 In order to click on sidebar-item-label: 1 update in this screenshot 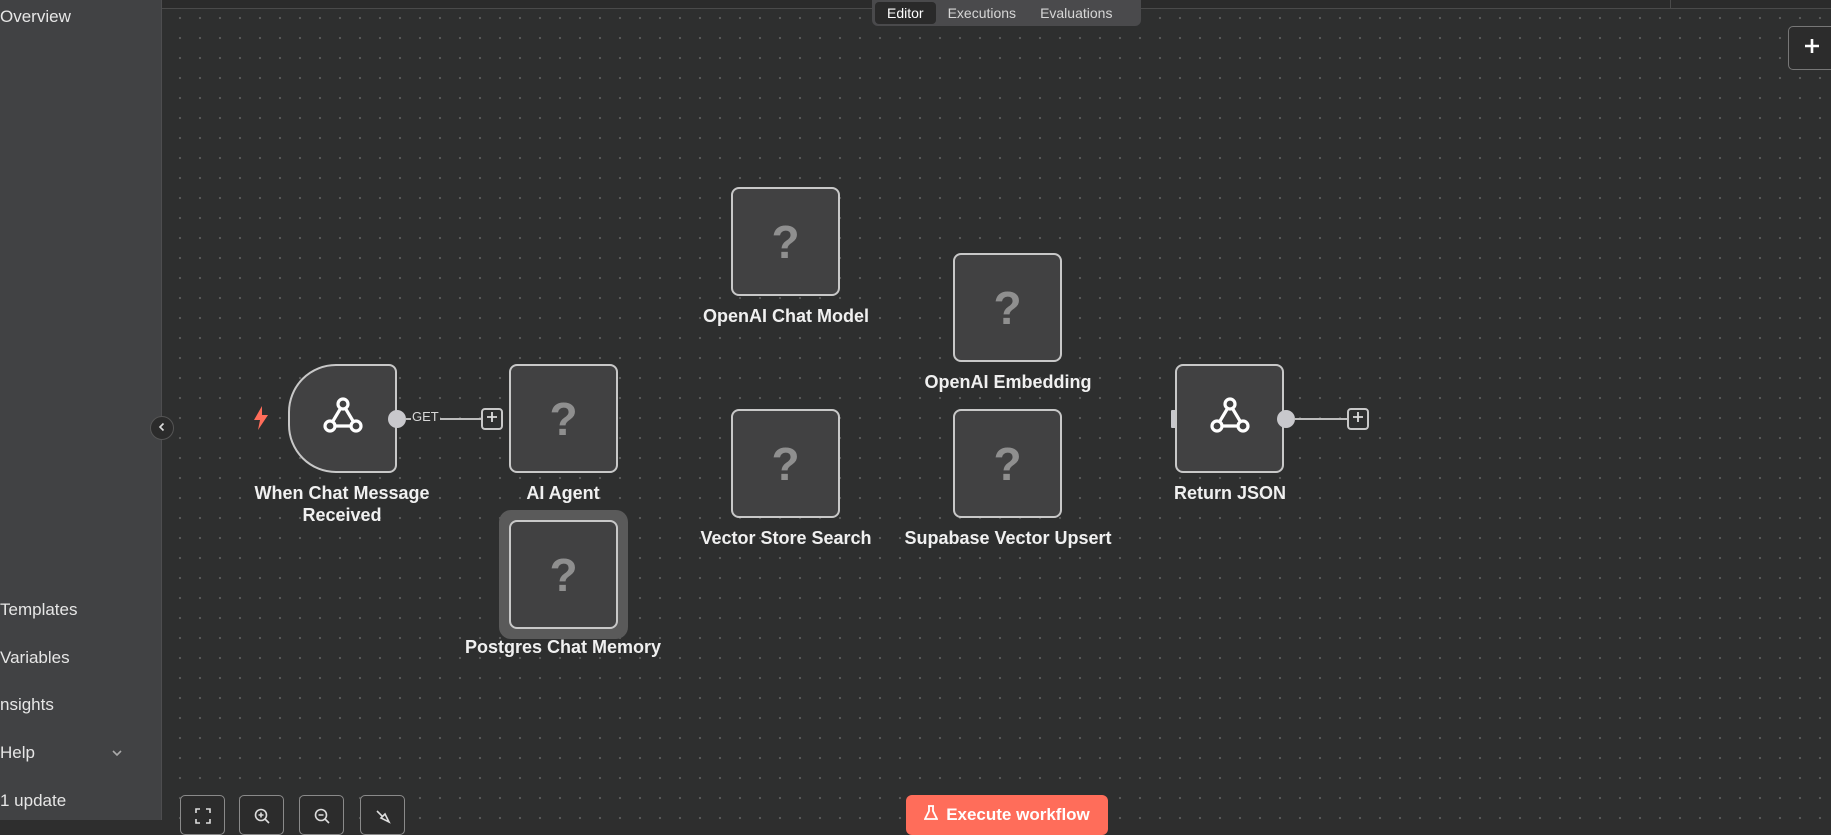, I will do `click(33, 800)`.